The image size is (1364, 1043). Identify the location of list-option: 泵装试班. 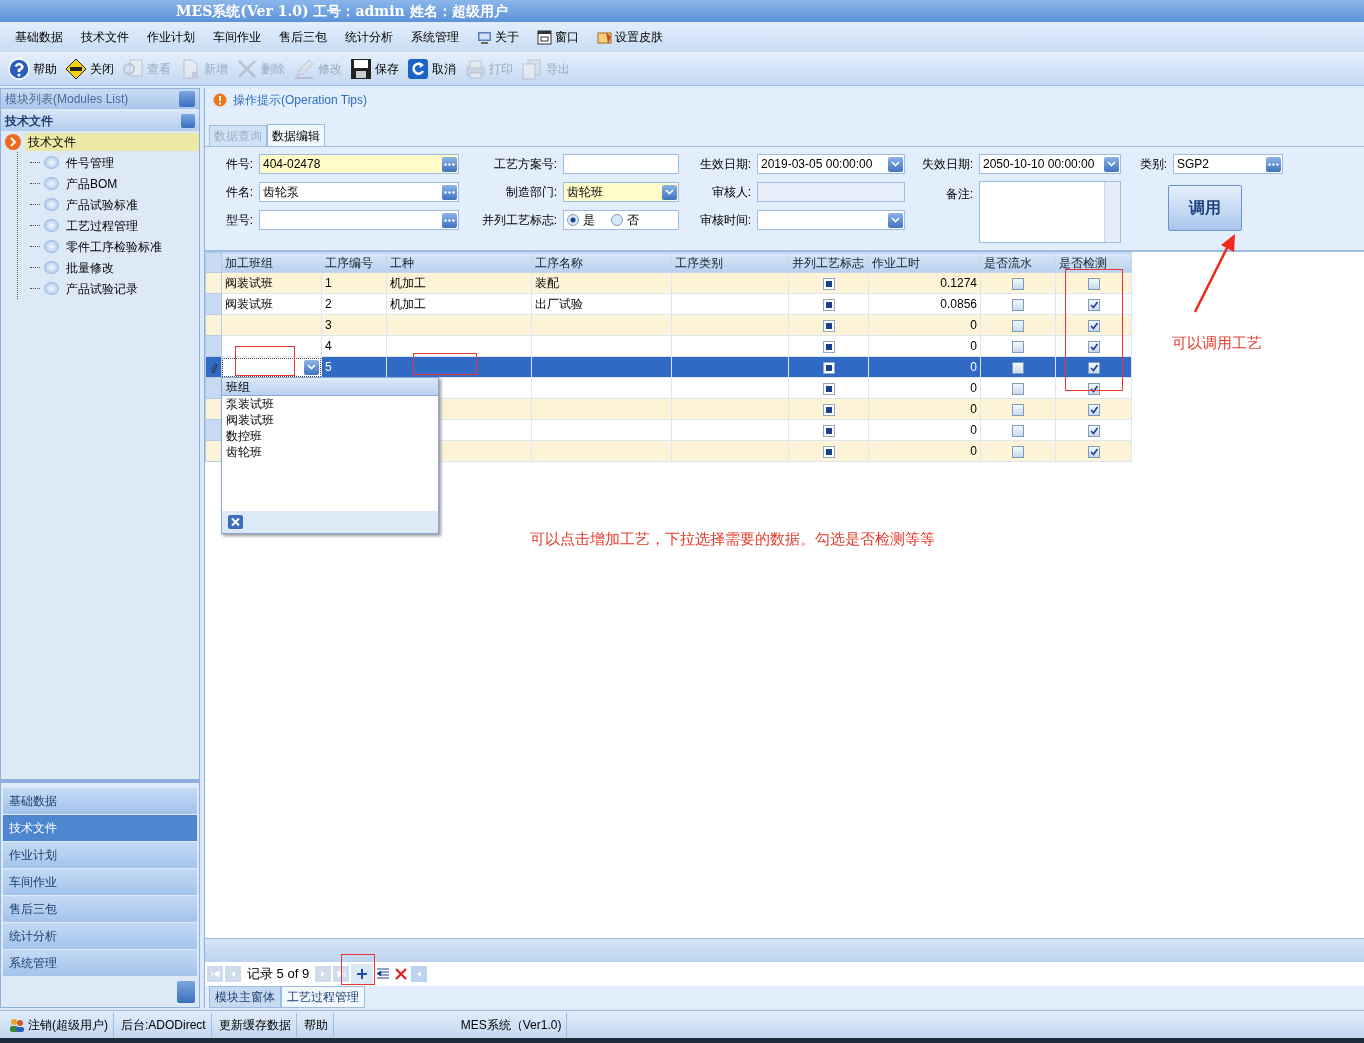
(330, 404).